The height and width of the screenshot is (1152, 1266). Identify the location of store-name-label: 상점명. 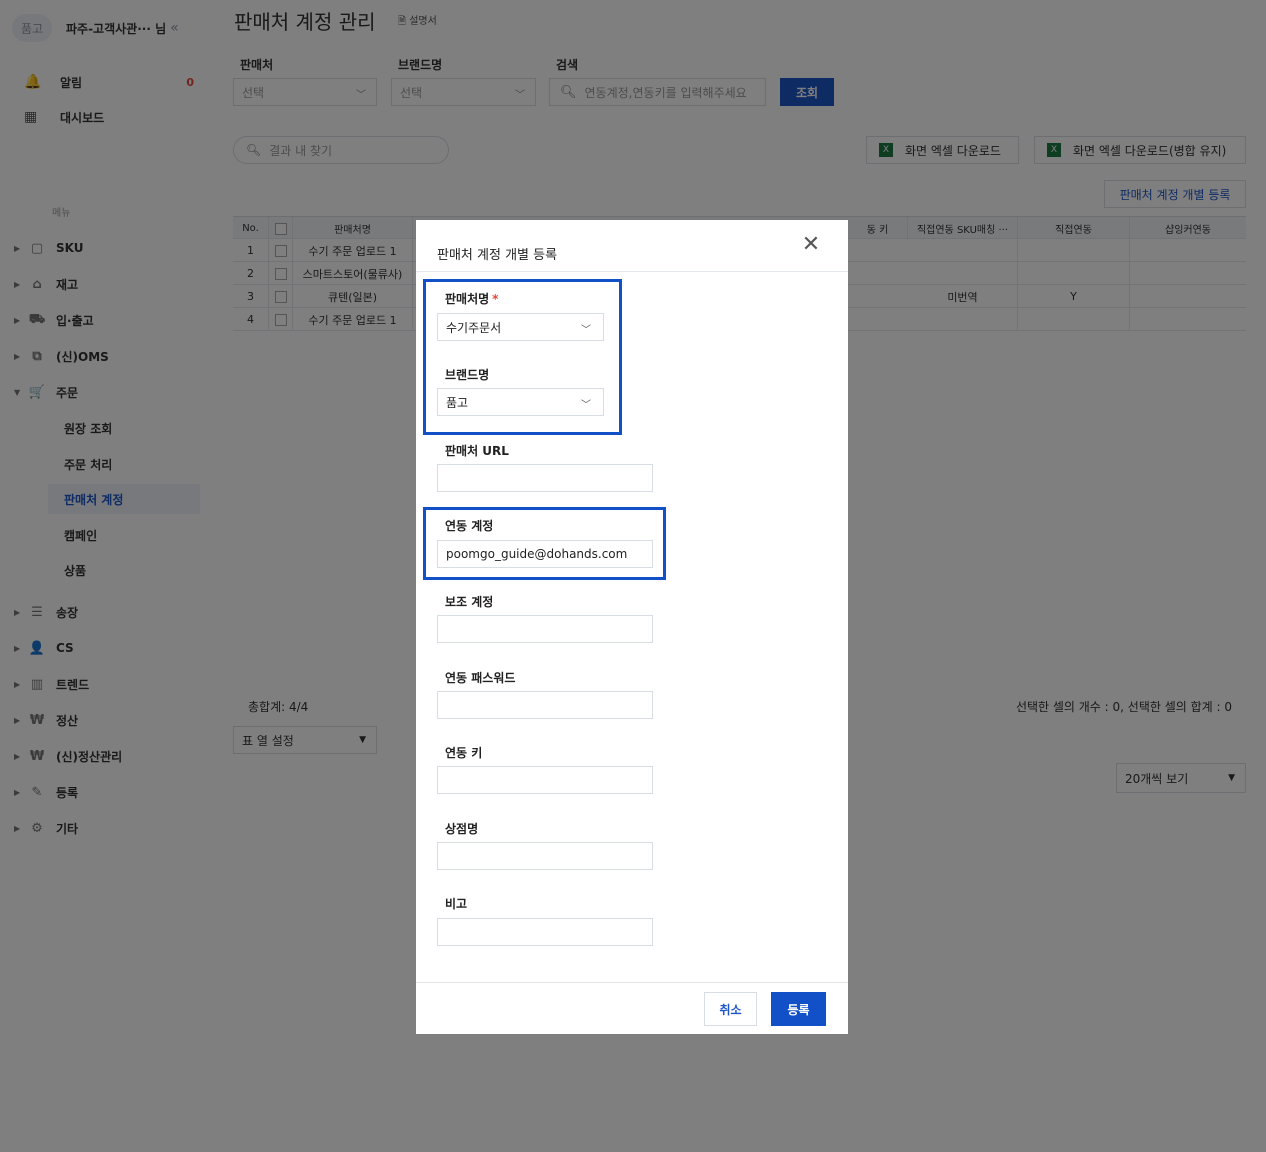
(462, 829).